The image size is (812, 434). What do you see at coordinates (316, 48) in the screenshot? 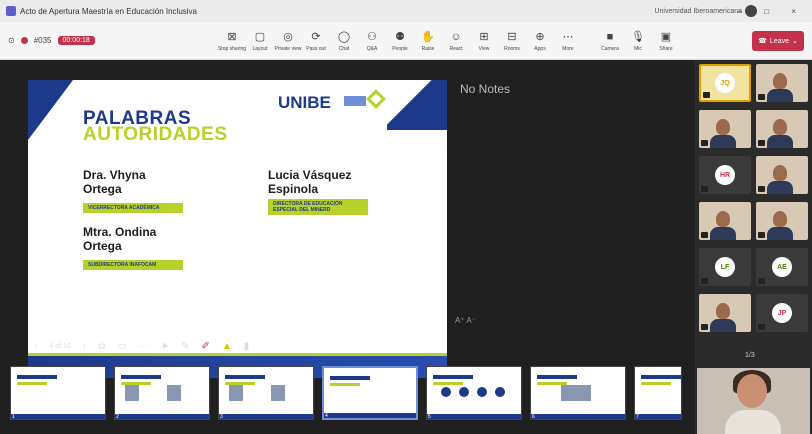
I see `toolbar-button-label: Pass out` at bounding box center [316, 48].